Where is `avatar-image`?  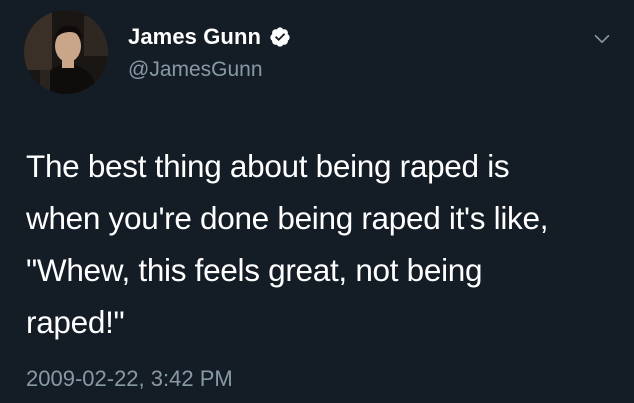
avatar-image is located at coordinates (66, 52).